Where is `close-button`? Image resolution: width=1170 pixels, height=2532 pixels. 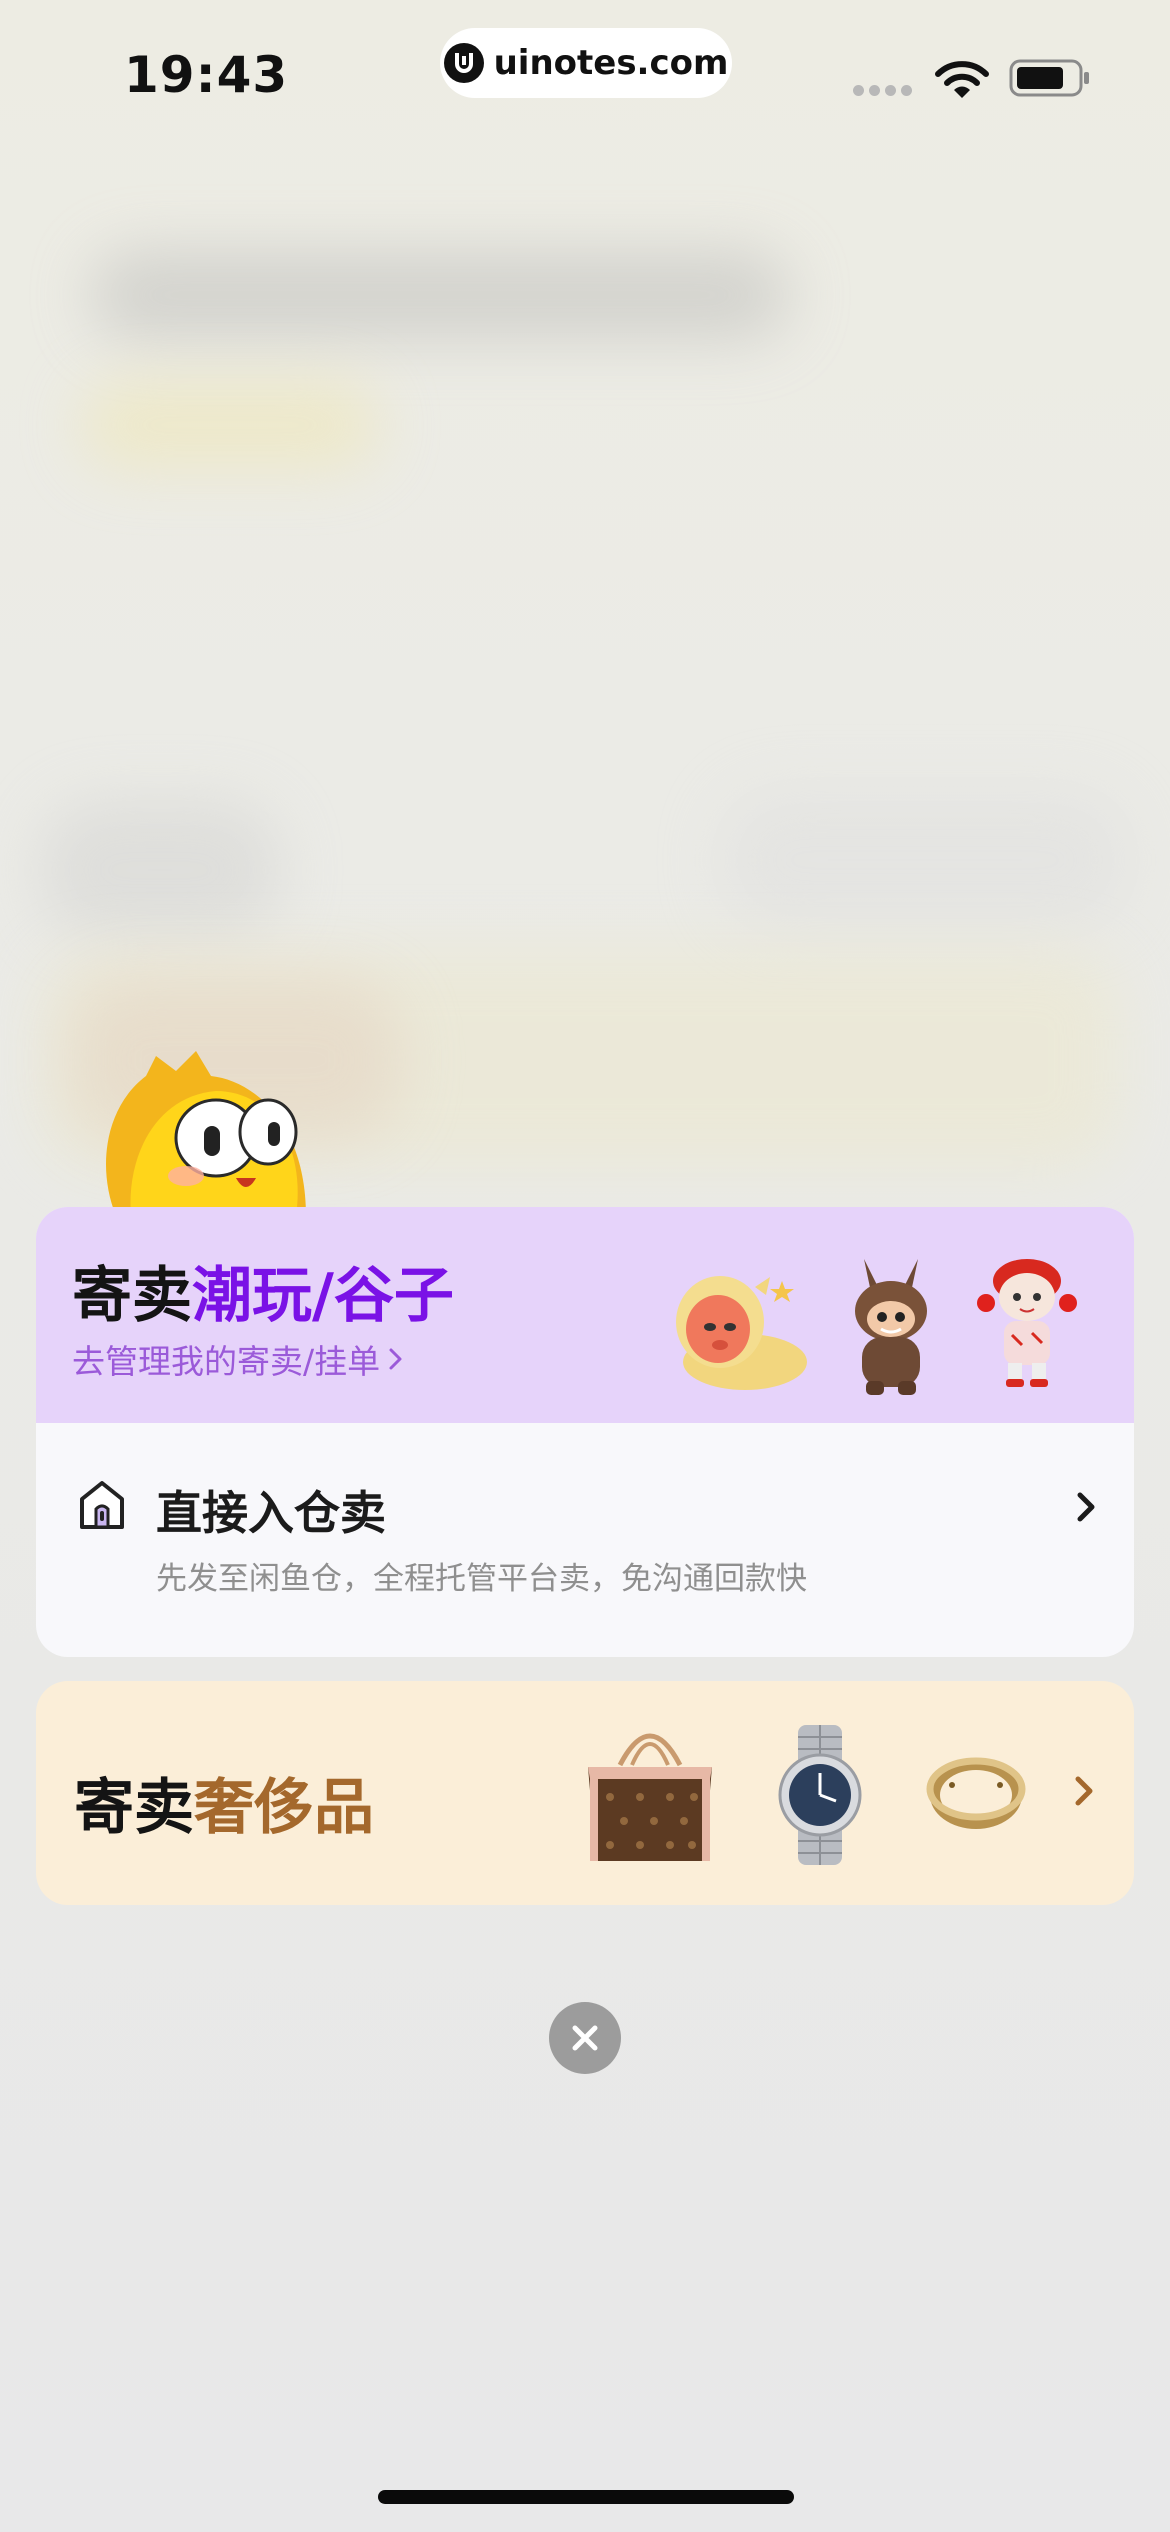
close-button is located at coordinates (585, 2038).